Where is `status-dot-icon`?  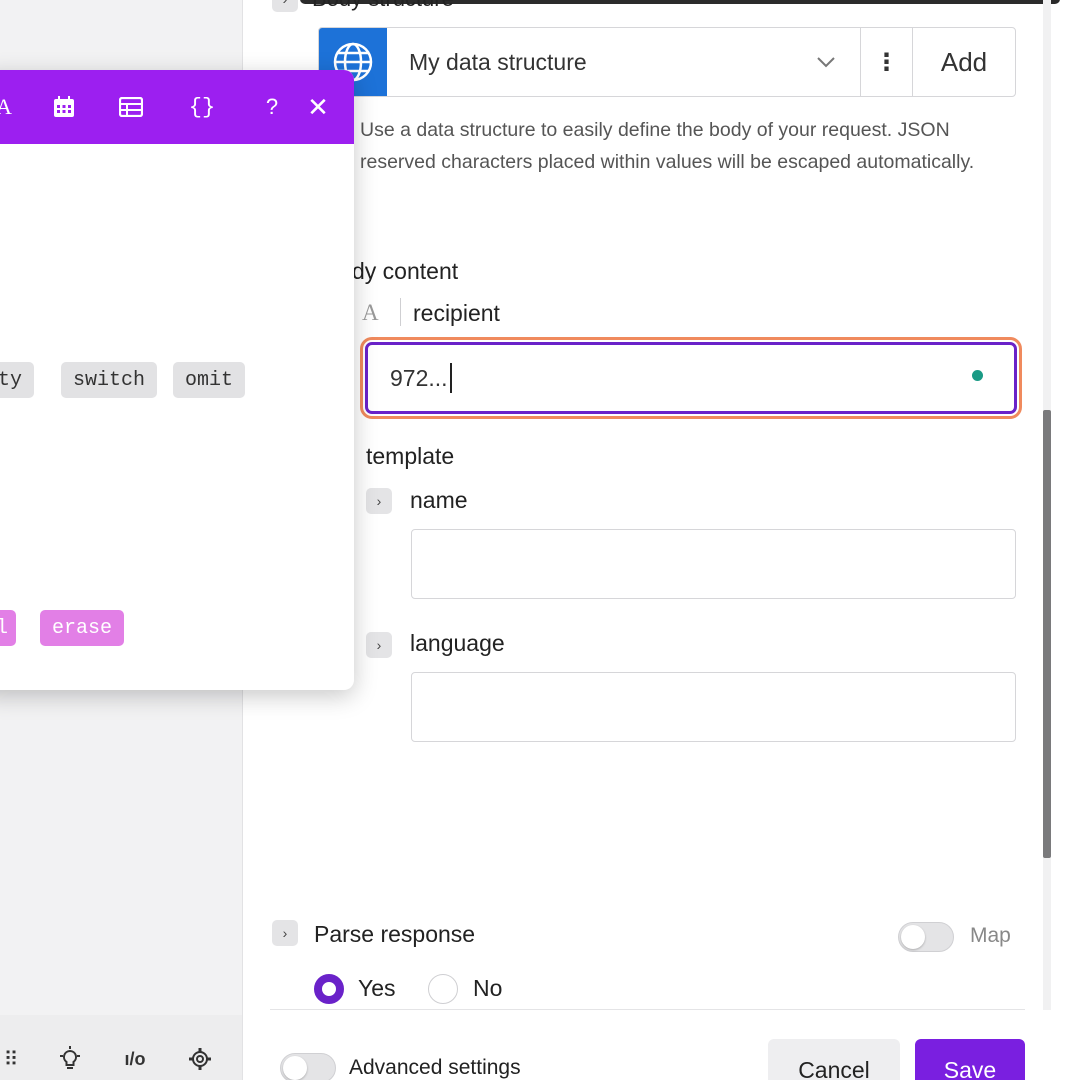
status-dot-icon is located at coordinates (977, 375).